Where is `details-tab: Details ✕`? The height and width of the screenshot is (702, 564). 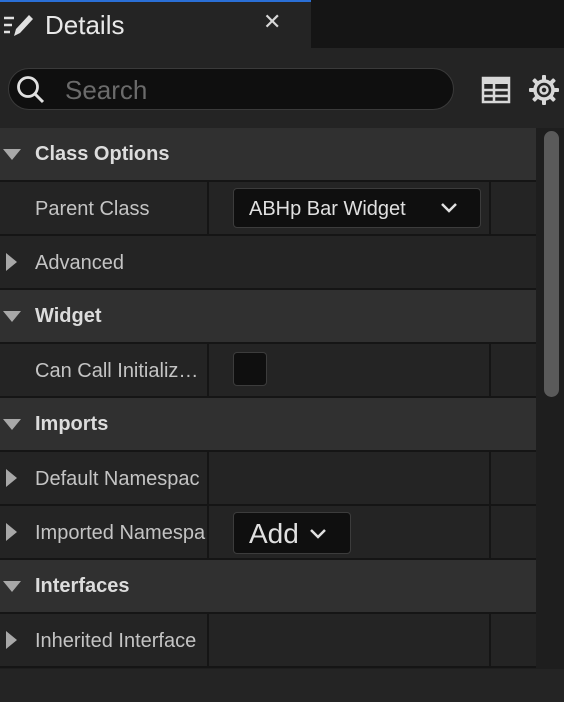 details-tab: Details ✕ is located at coordinates (155, 24).